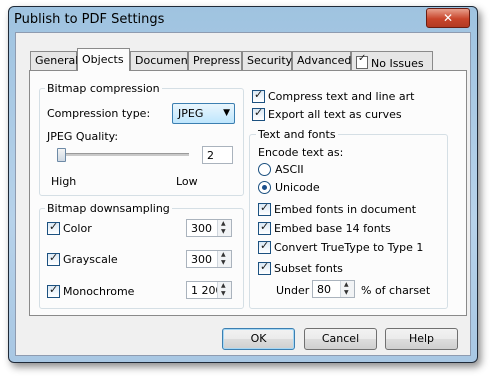  What do you see at coordinates (163, 60) in the screenshot?
I see `tab-label: Document` at bounding box center [163, 60].